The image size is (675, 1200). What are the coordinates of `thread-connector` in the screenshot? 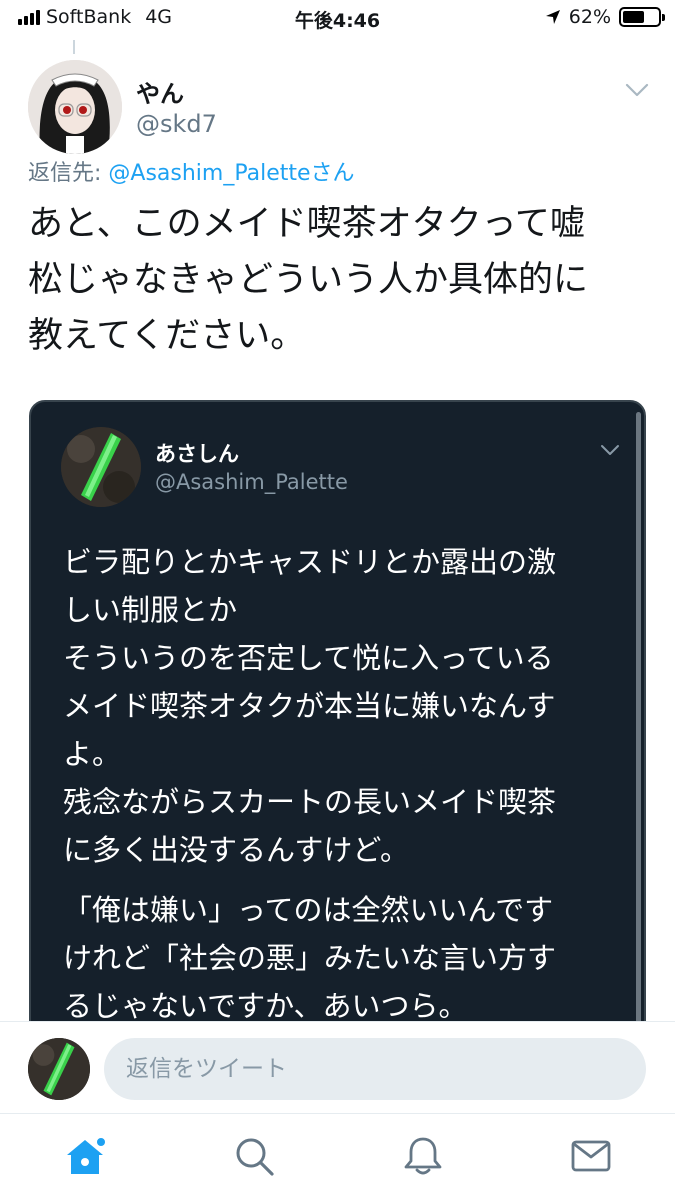 It's located at (74, 47).